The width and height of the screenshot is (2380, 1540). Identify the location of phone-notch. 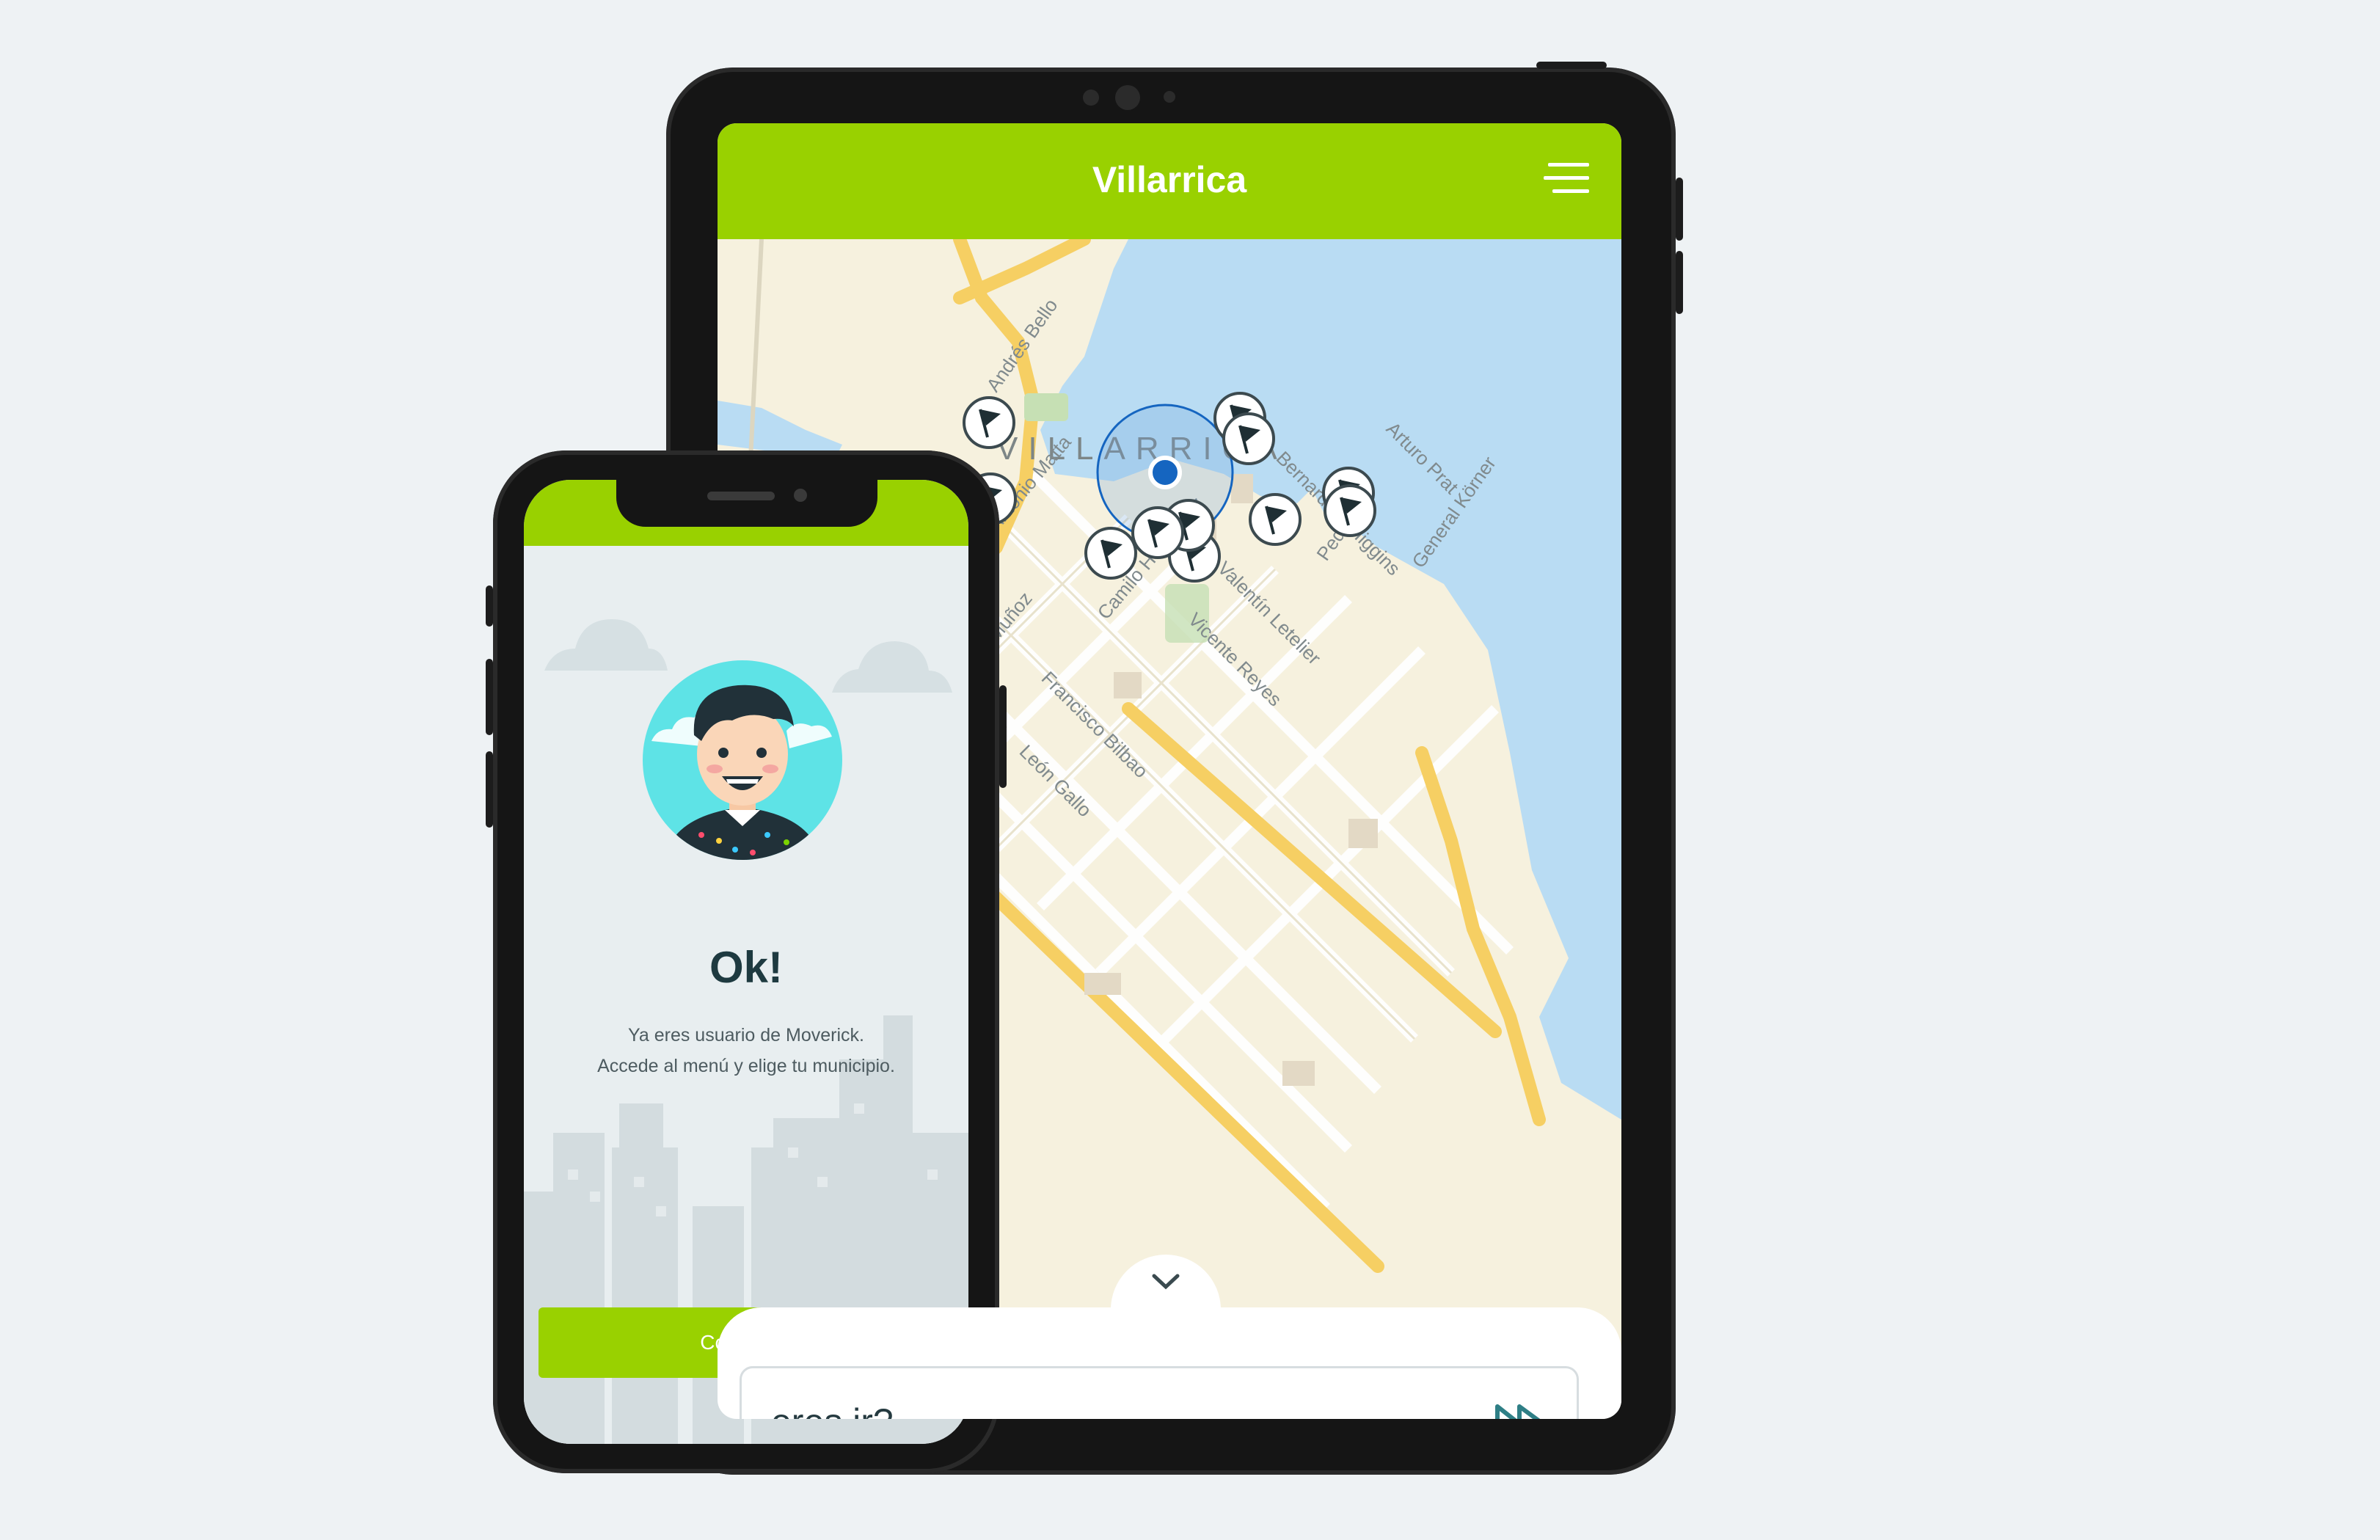
(746, 503).